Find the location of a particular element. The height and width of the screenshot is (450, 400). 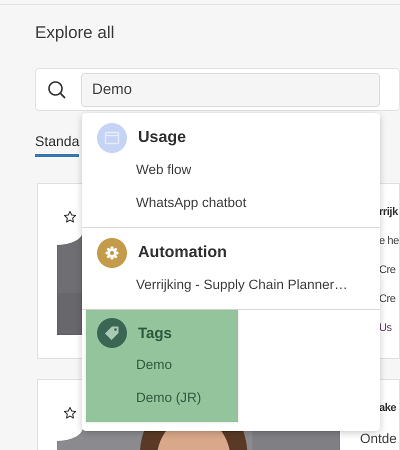

card-title: rrijk is located at coordinates (389, 212).